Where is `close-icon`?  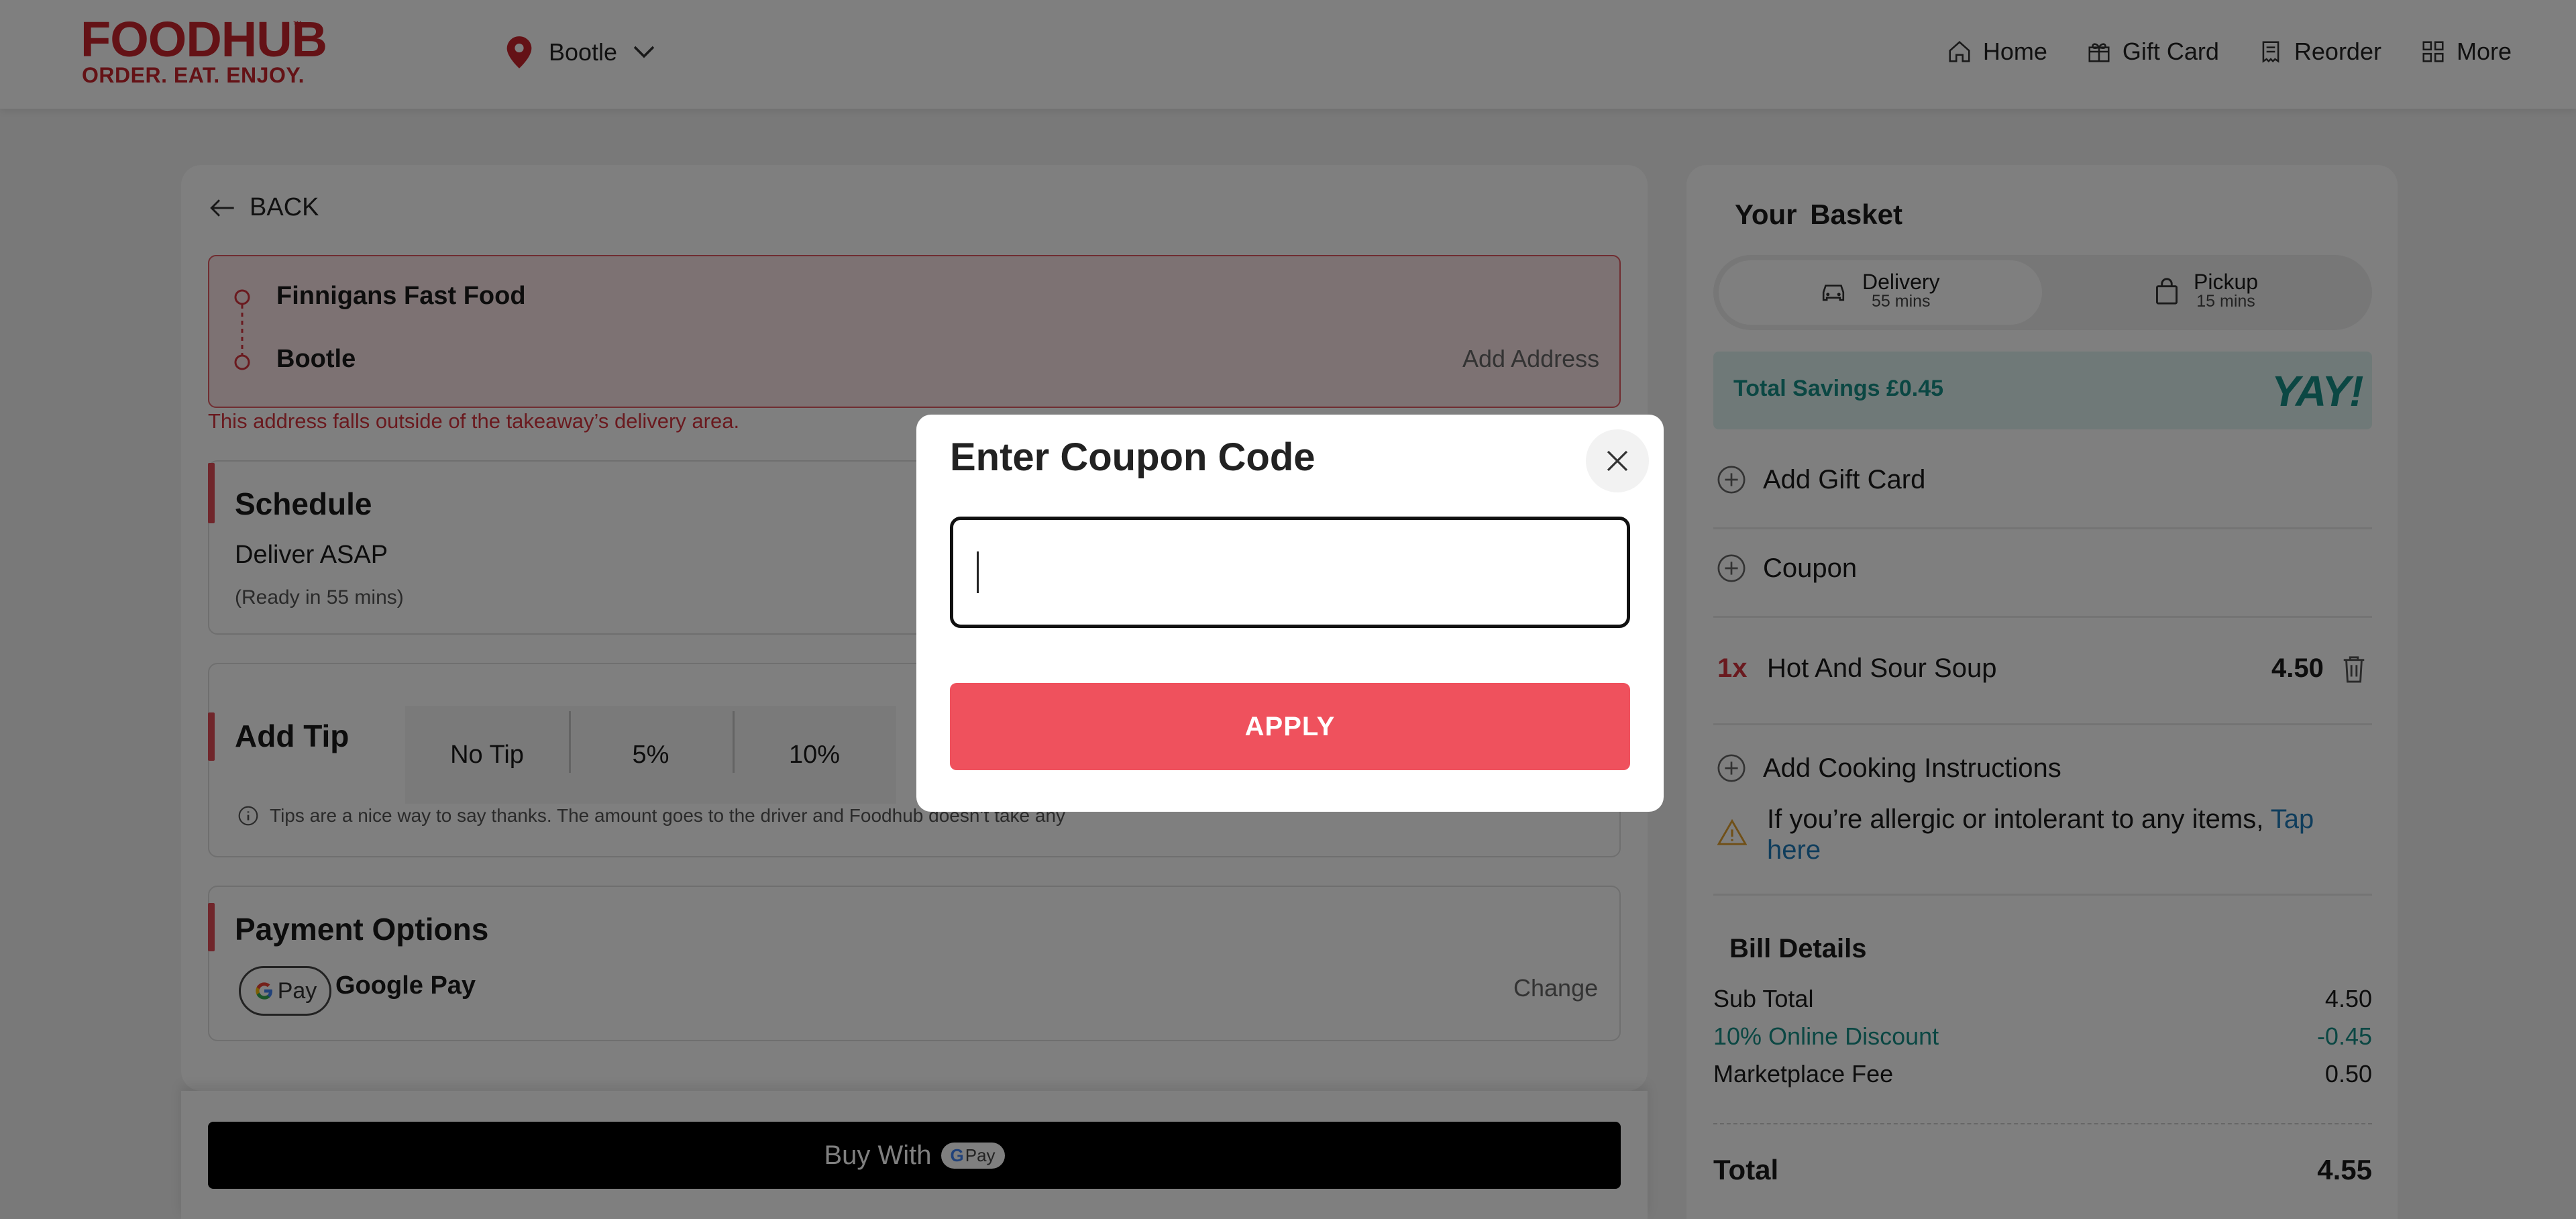
close-icon is located at coordinates (1617, 460).